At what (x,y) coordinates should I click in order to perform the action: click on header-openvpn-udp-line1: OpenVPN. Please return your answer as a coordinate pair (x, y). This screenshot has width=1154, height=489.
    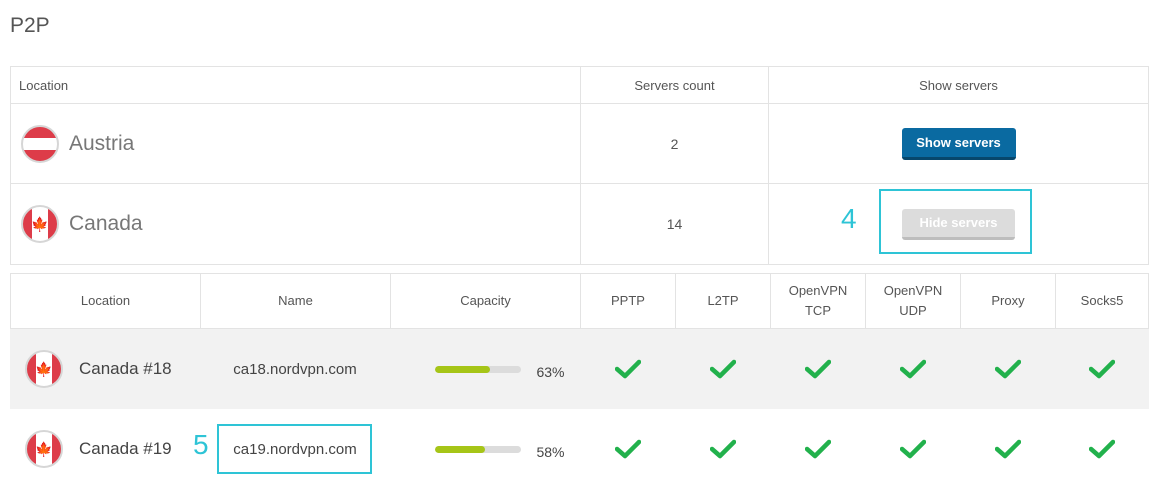
    Looking at the image, I should click on (913, 290).